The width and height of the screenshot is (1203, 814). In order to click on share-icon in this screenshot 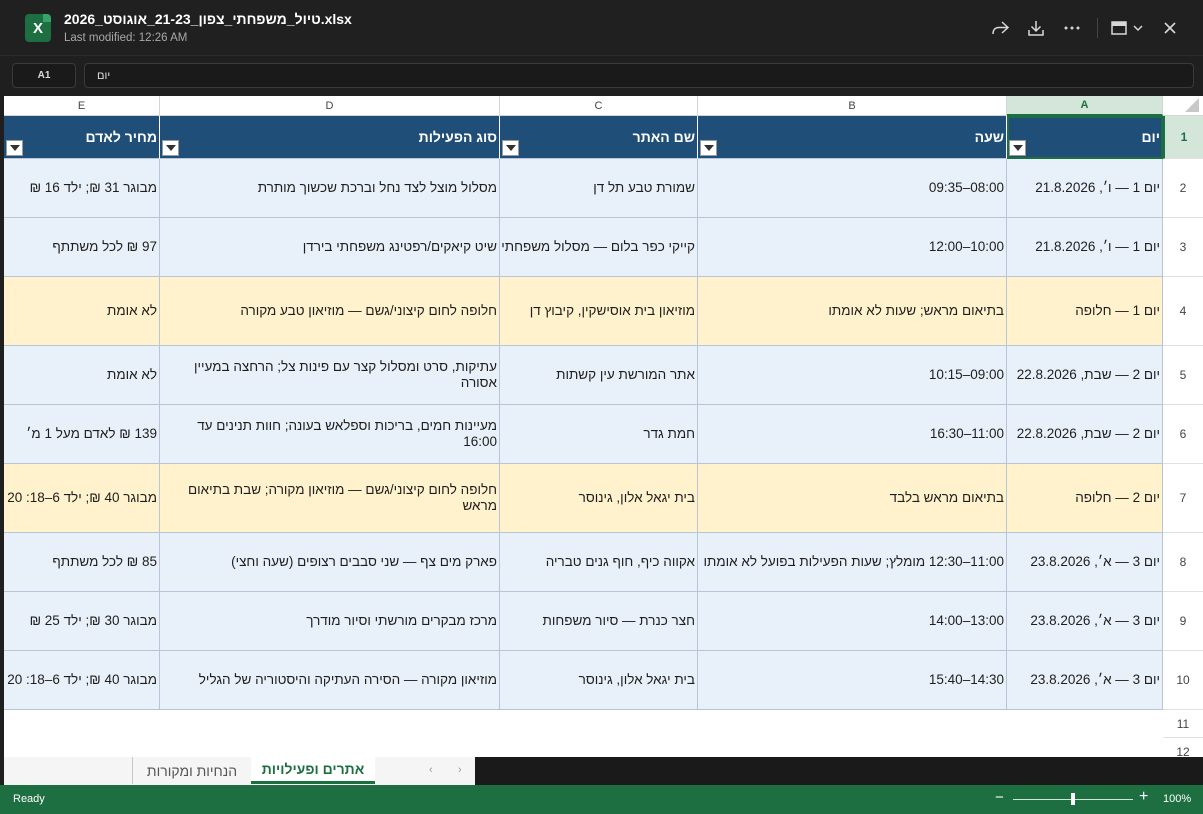, I will do `click(1000, 28)`.